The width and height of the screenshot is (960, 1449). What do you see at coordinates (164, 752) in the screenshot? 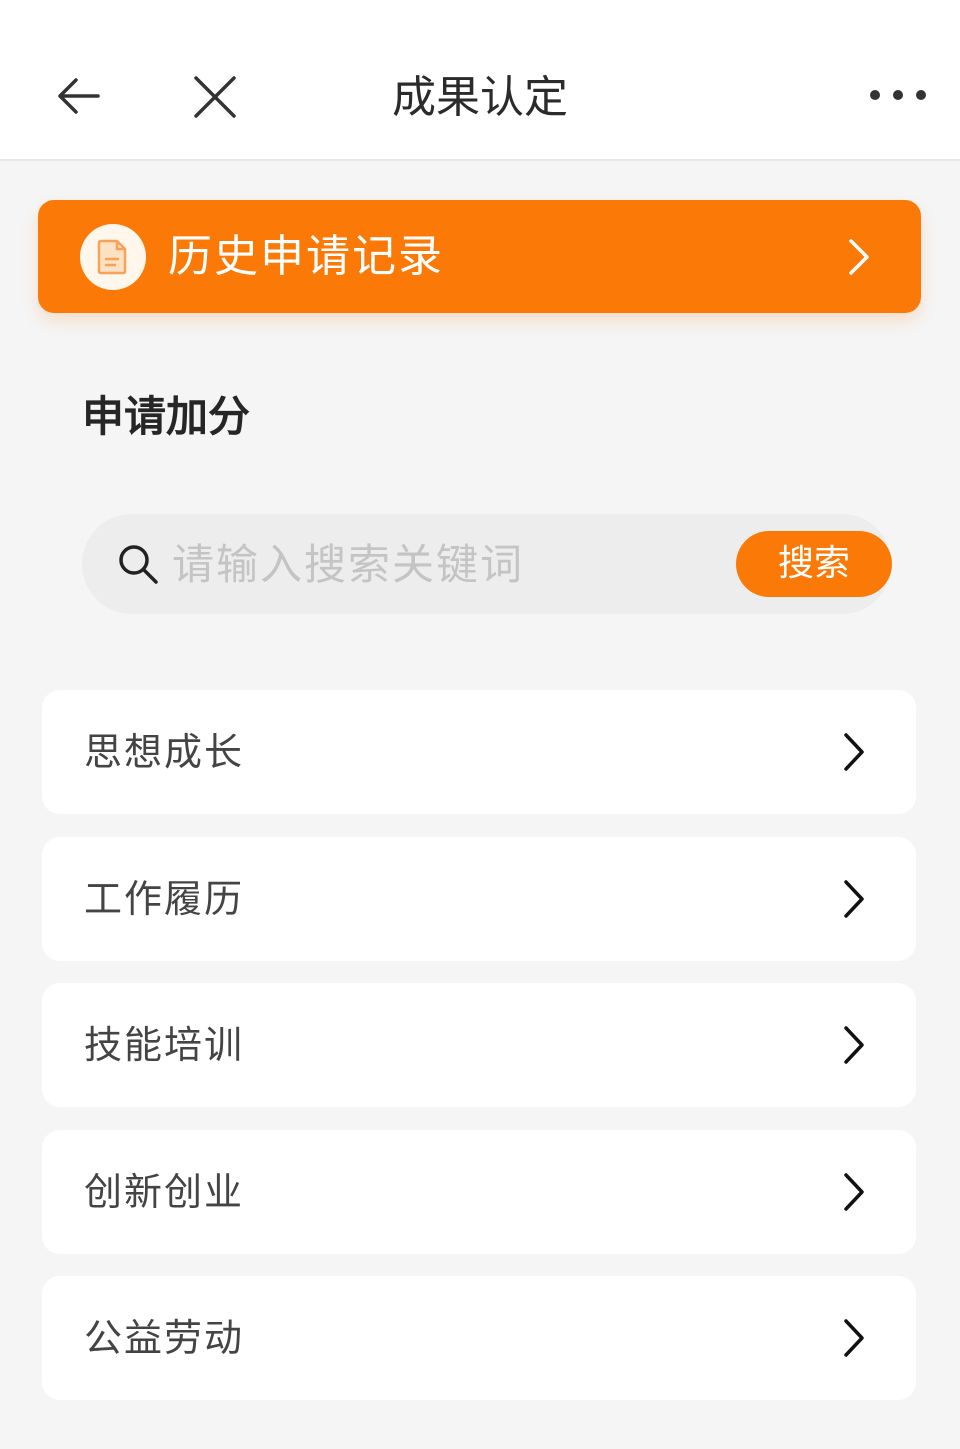
I see `category-label: 思想成长` at bounding box center [164, 752].